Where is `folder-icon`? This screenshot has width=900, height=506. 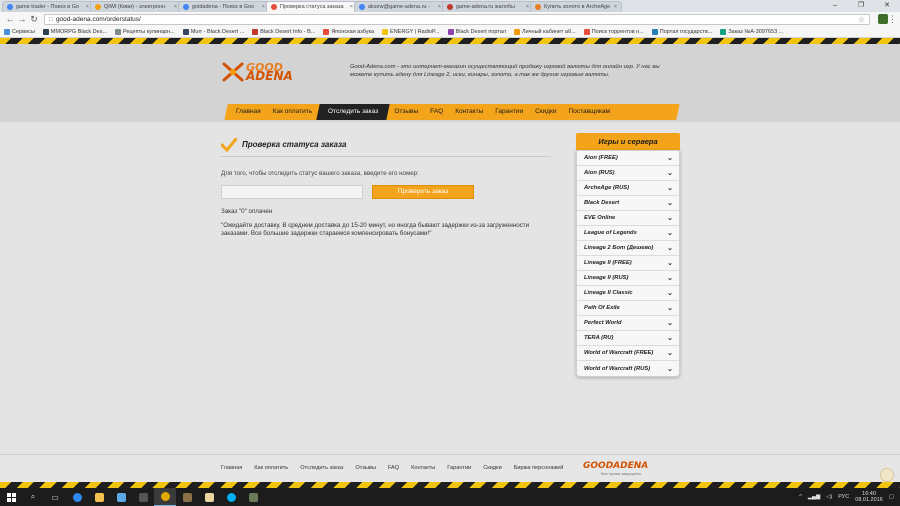
folder-icon is located at coordinates (209, 497).